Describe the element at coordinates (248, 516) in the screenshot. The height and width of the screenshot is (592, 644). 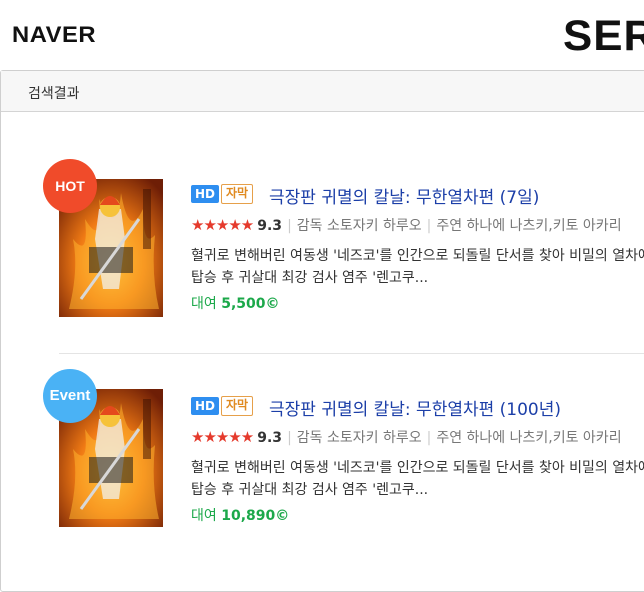
I see `price-value: 10,890` at that location.